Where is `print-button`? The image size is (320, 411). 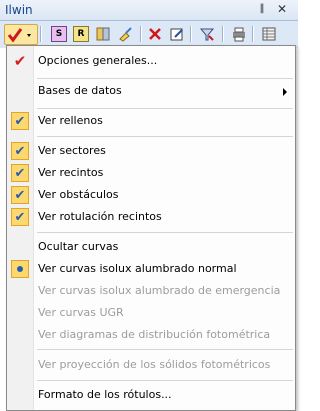 print-button is located at coordinates (239, 34).